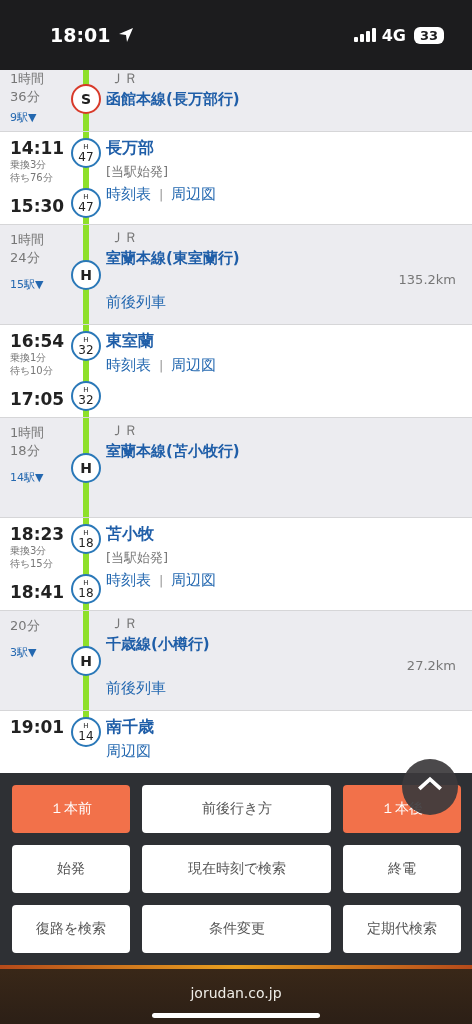  I want to click on duration-text: 20分, so click(25, 626).